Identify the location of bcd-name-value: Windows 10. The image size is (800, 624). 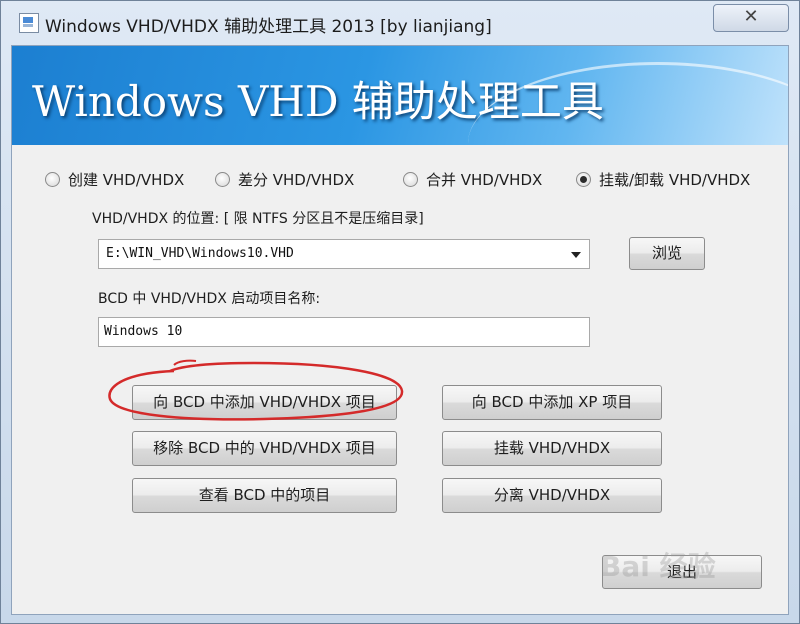
(143, 331).